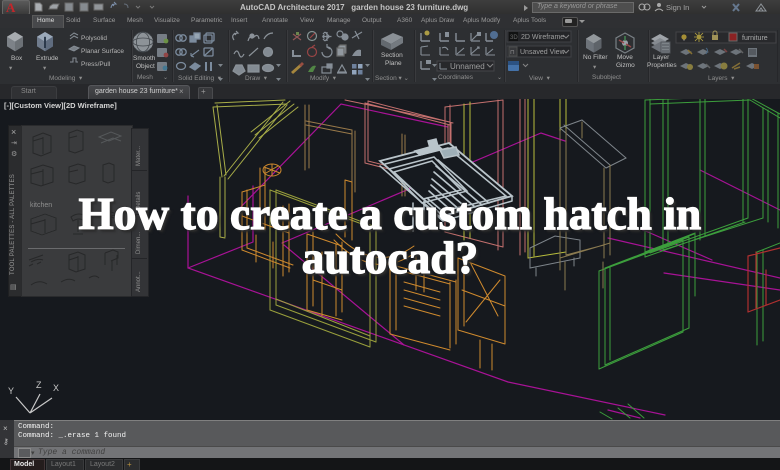  Describe the element at coordinates (56, 388) in the screenshot. I see `svg-text: X` at that location.